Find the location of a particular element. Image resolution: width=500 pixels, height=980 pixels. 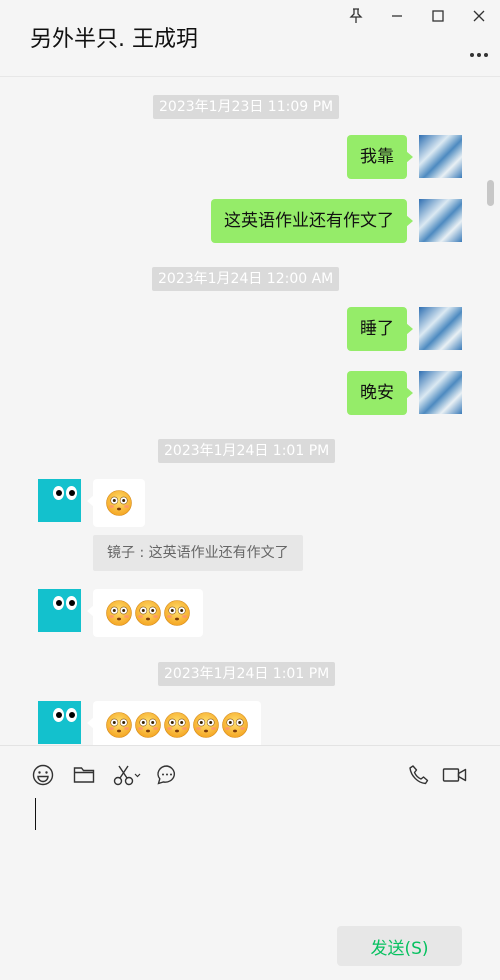

pin-icon is located at coordinates (356, 16).